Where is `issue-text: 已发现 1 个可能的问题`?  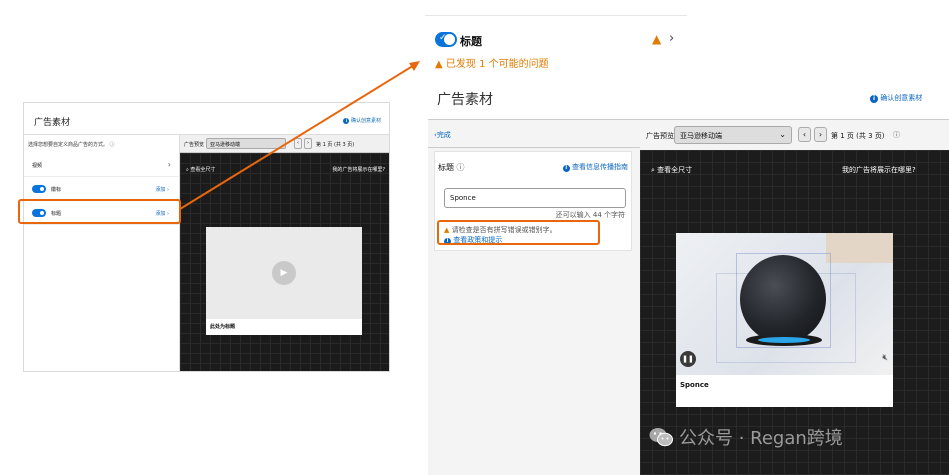
issue-text: 已发现 1 个可能的问题 is located at coordinates (497, 64).